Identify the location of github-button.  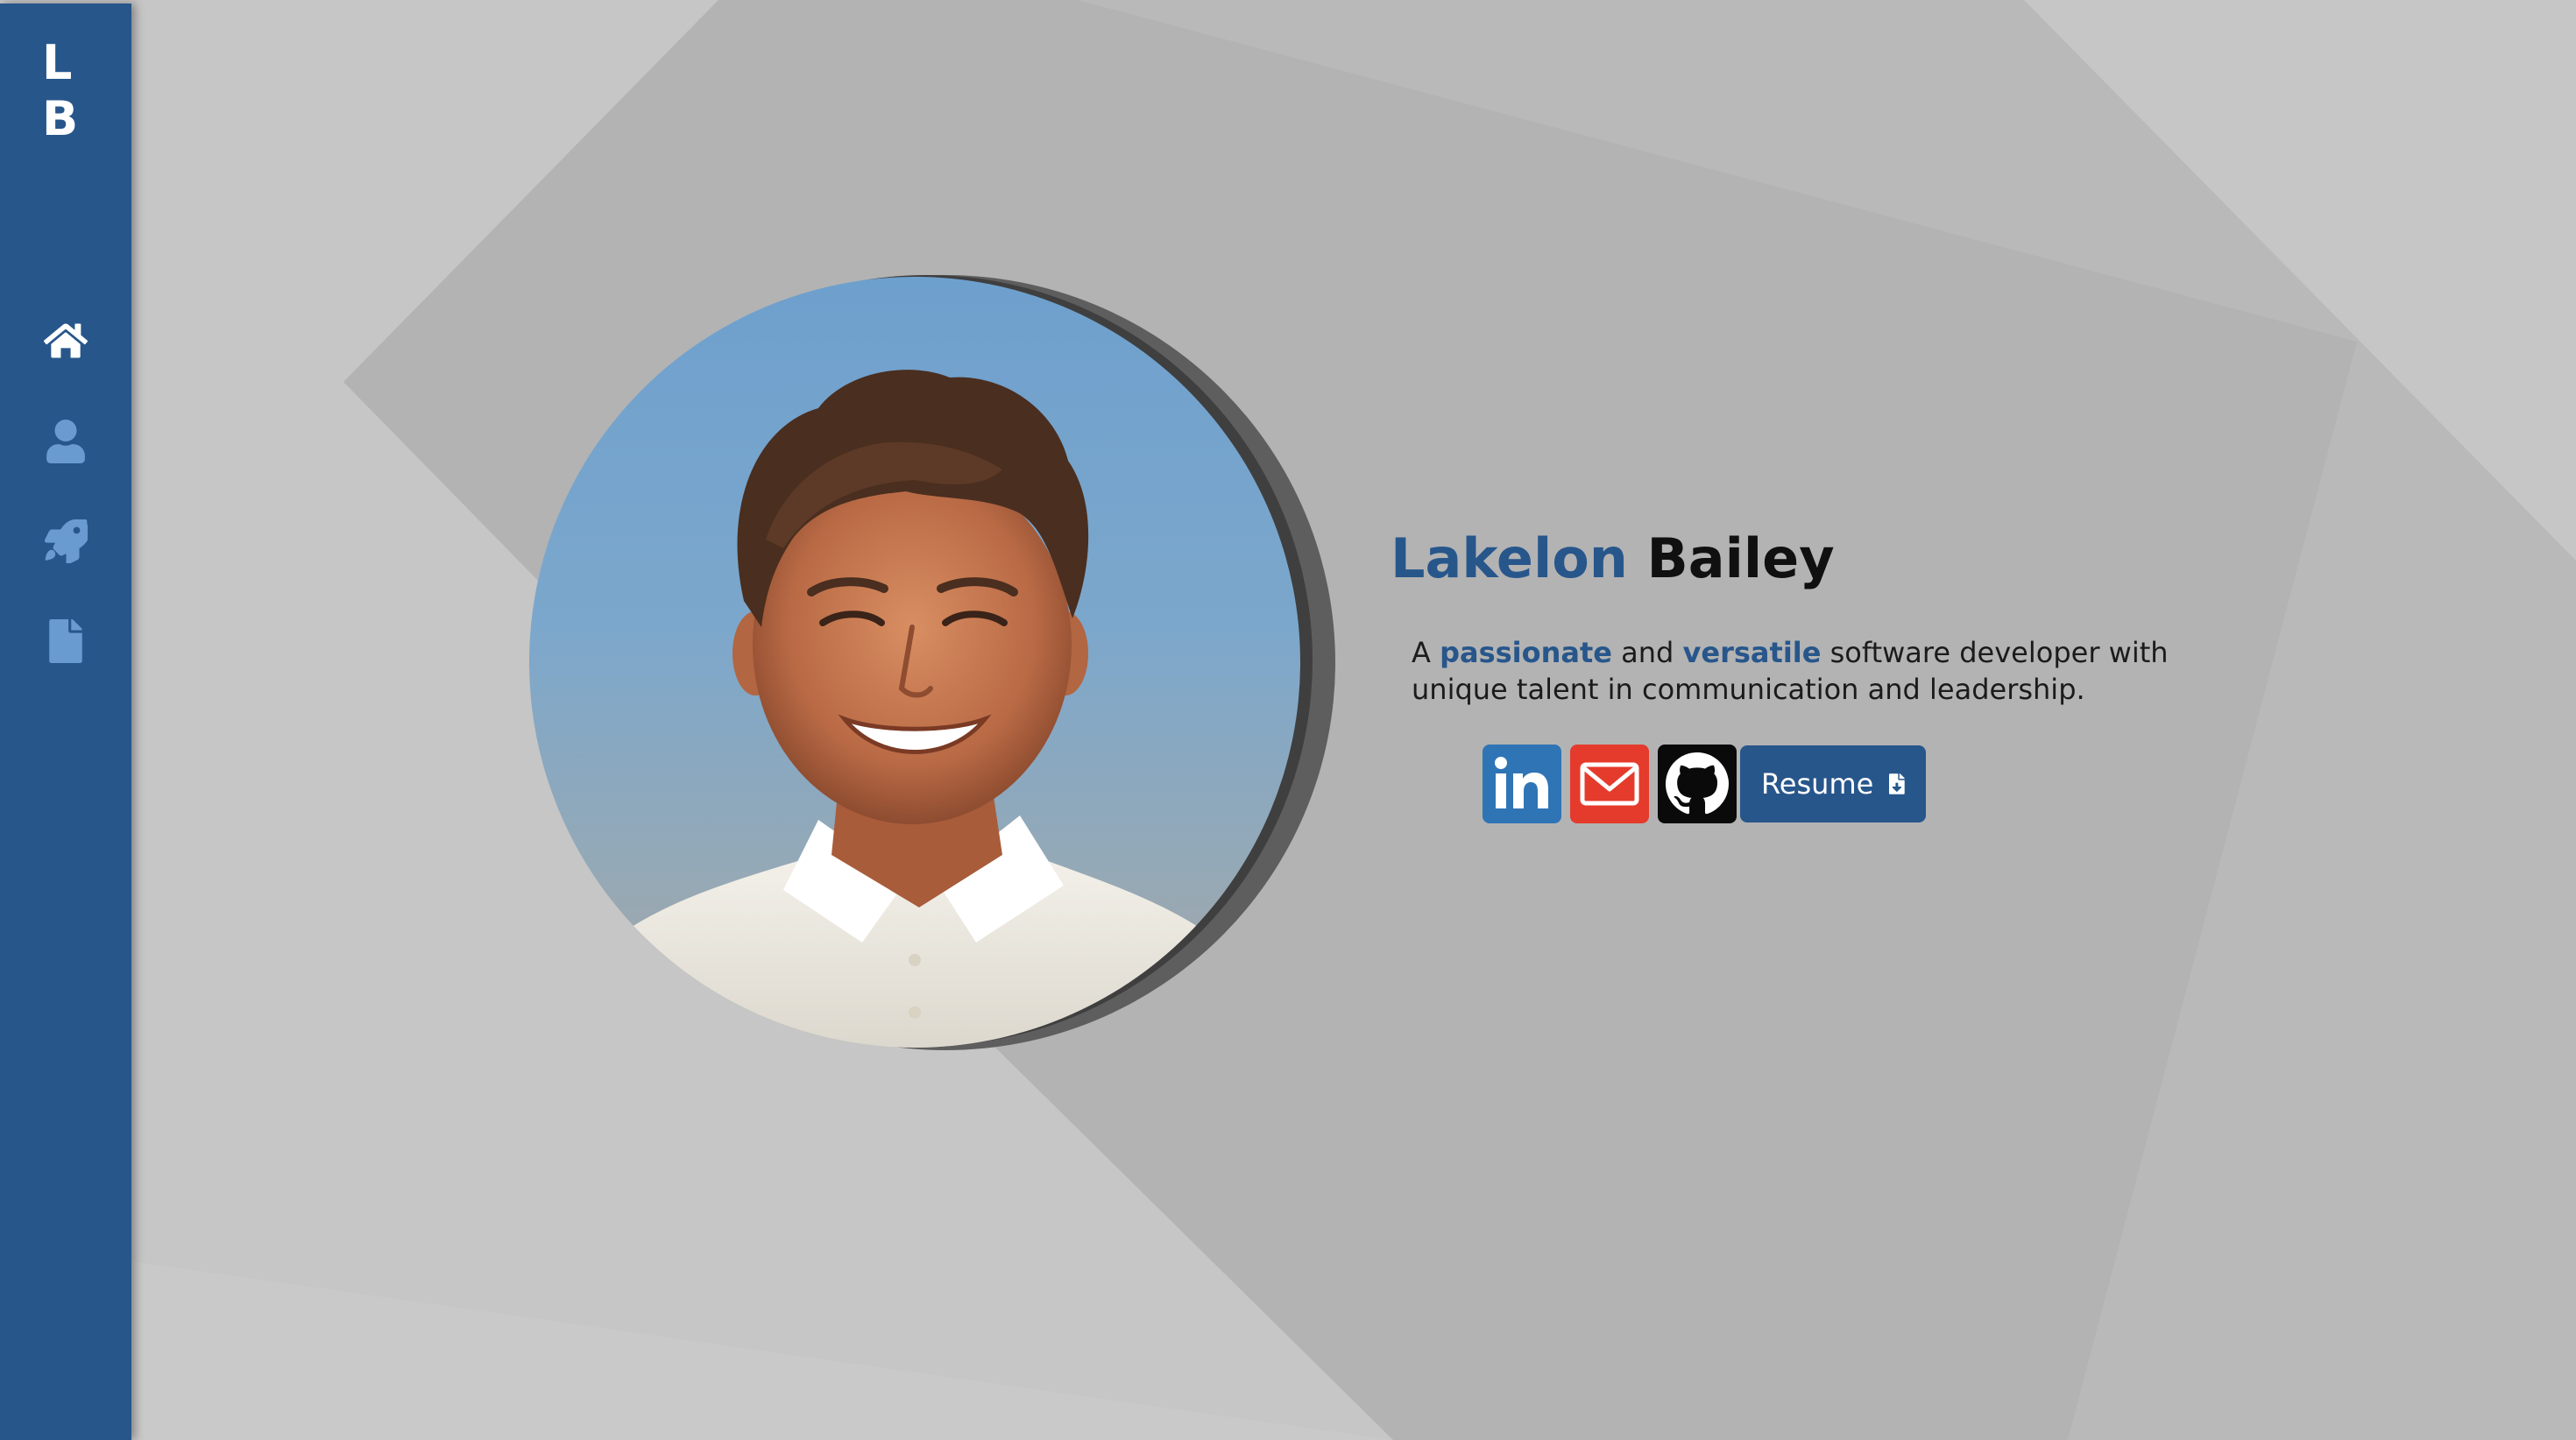
(1697, 784).